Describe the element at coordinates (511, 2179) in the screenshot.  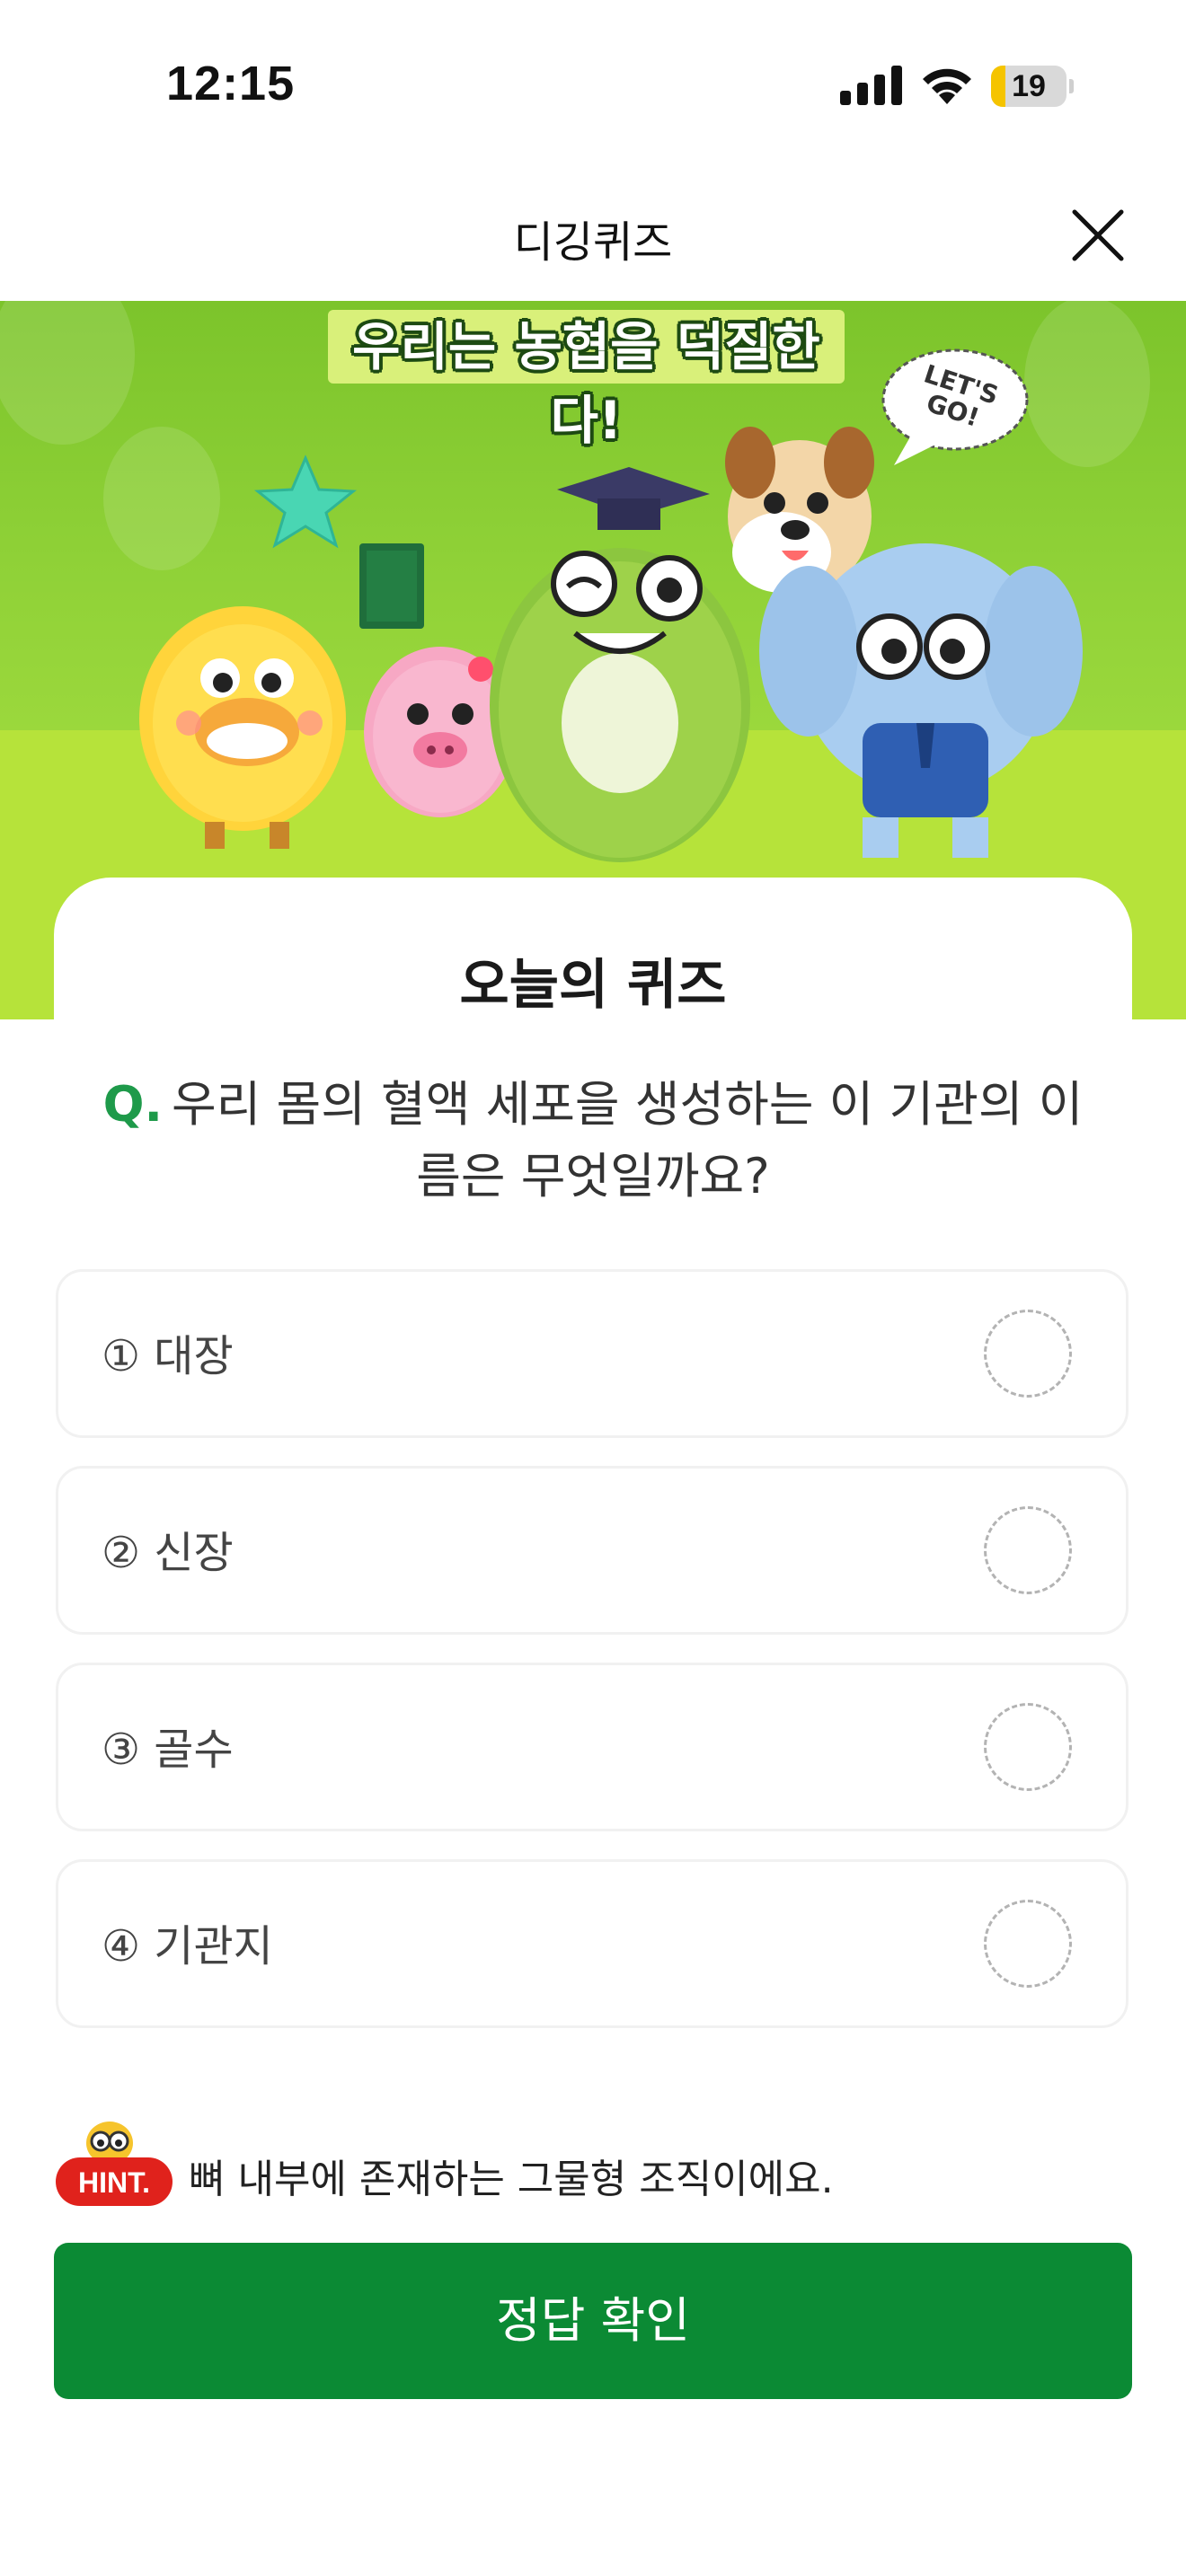
I see `hint-text: 뼈 내부에 존재하는 그물형 조직이에요.` at that location.